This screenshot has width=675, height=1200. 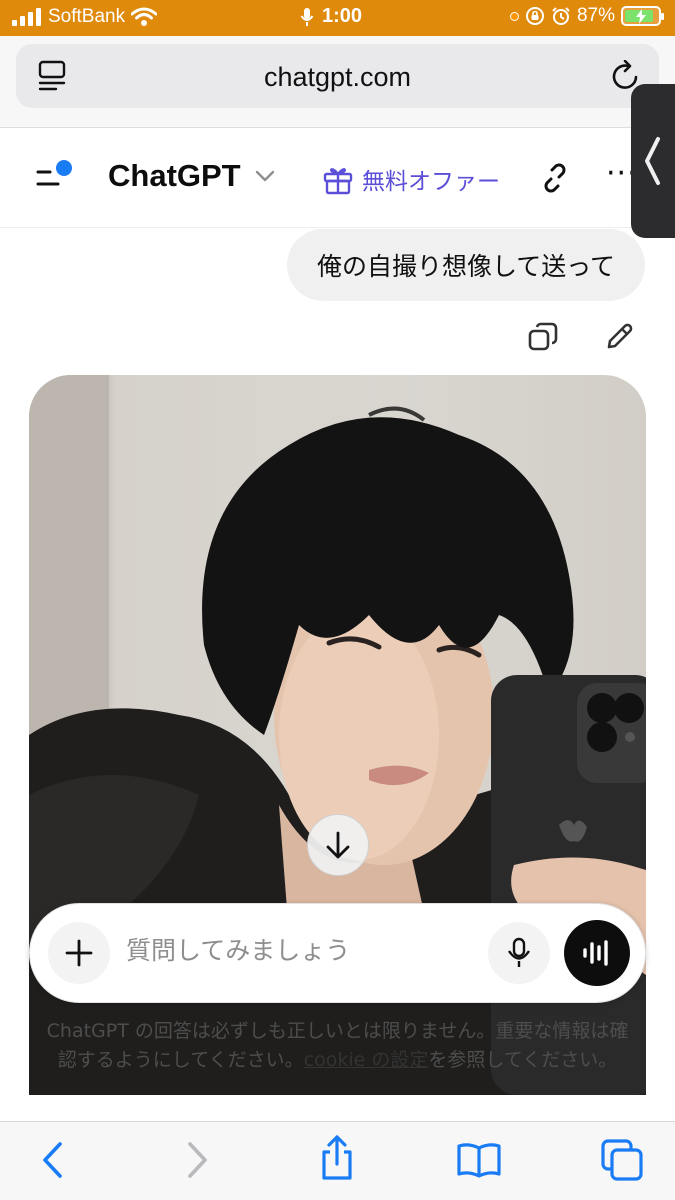 I want to click on orientation-lock-icon, so click(x=534, y=16).